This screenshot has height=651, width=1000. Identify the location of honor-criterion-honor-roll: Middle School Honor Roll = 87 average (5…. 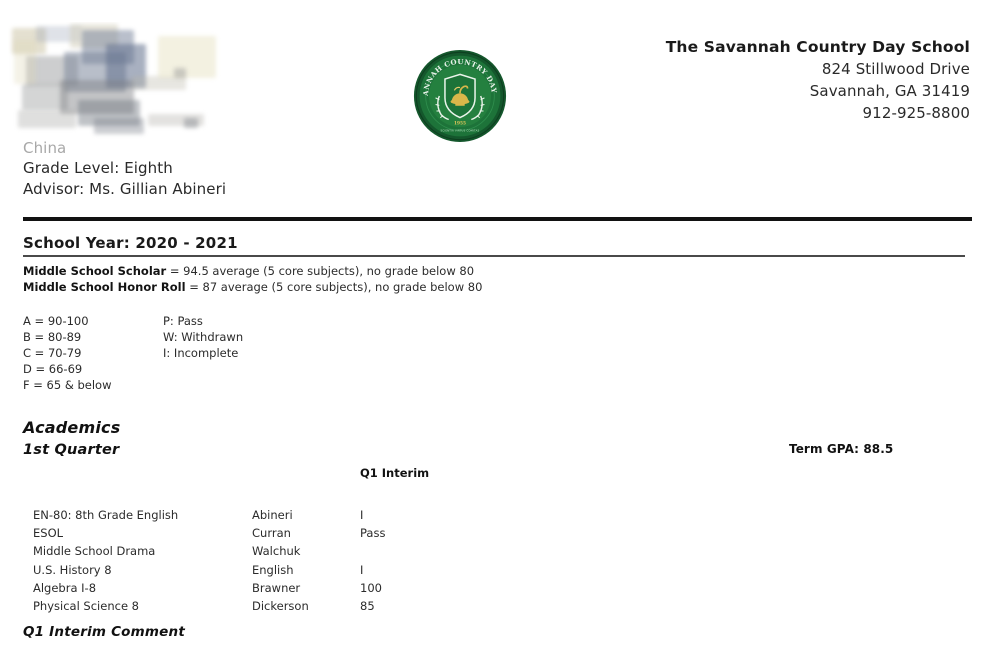
(252, 288).